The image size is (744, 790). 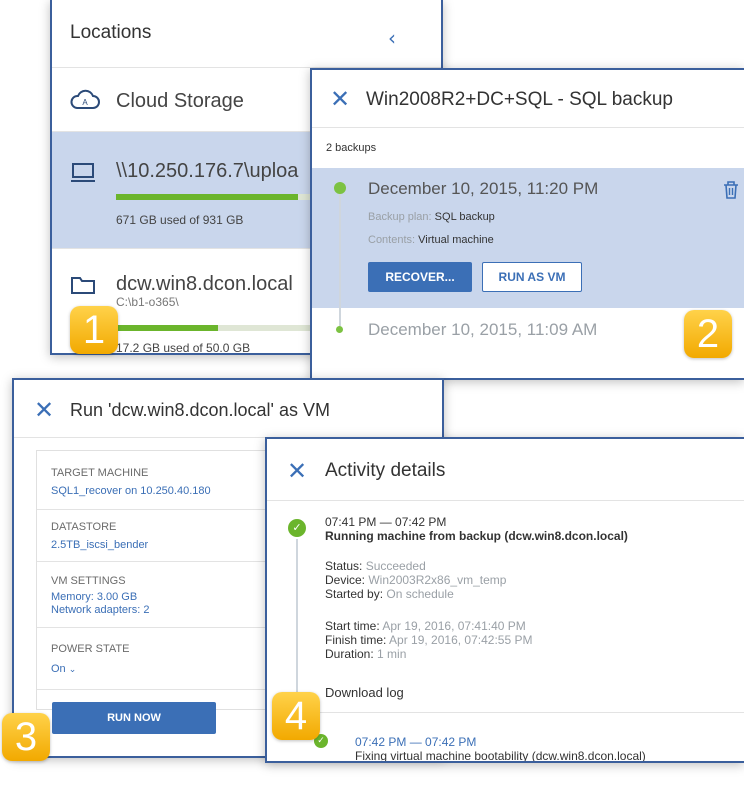 I want to click on finish-time-label: Finish time:, so click(x=356, y=640).